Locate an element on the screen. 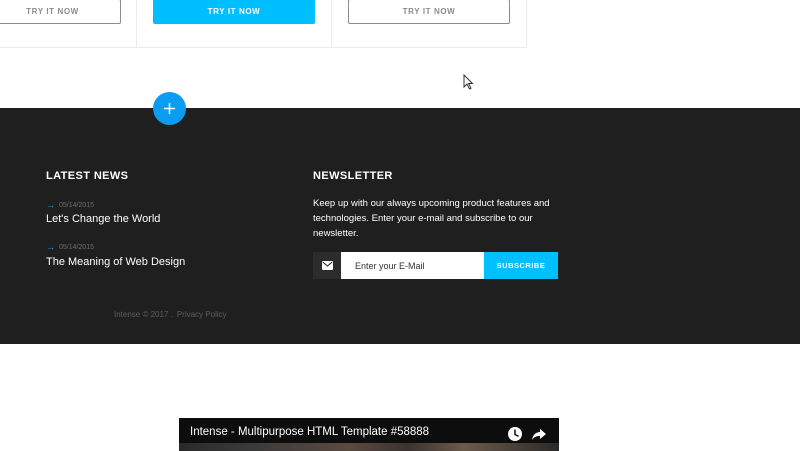 Image resolution: width=800 pixels, height=451 pixels. add-button is located at coordinates (169, 108).